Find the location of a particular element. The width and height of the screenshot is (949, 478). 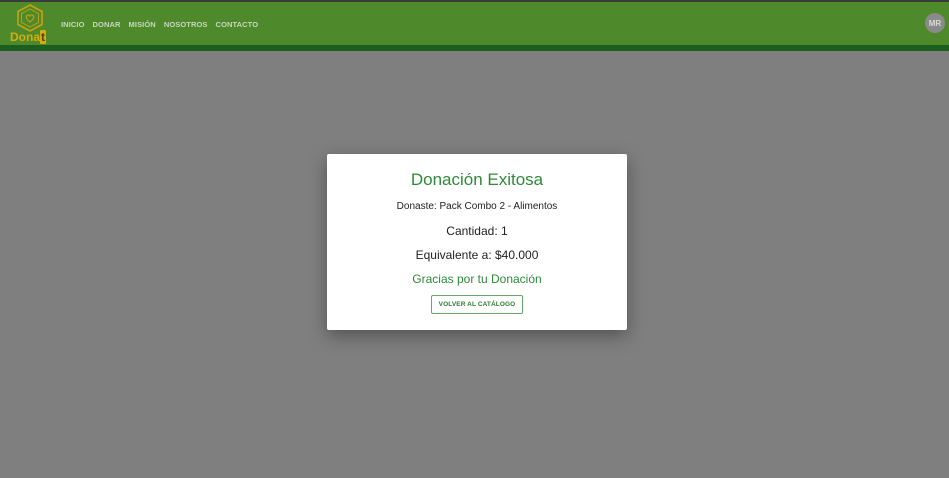

thanks-message: Gracias por tu Donación is located at coordinates (477, 279).